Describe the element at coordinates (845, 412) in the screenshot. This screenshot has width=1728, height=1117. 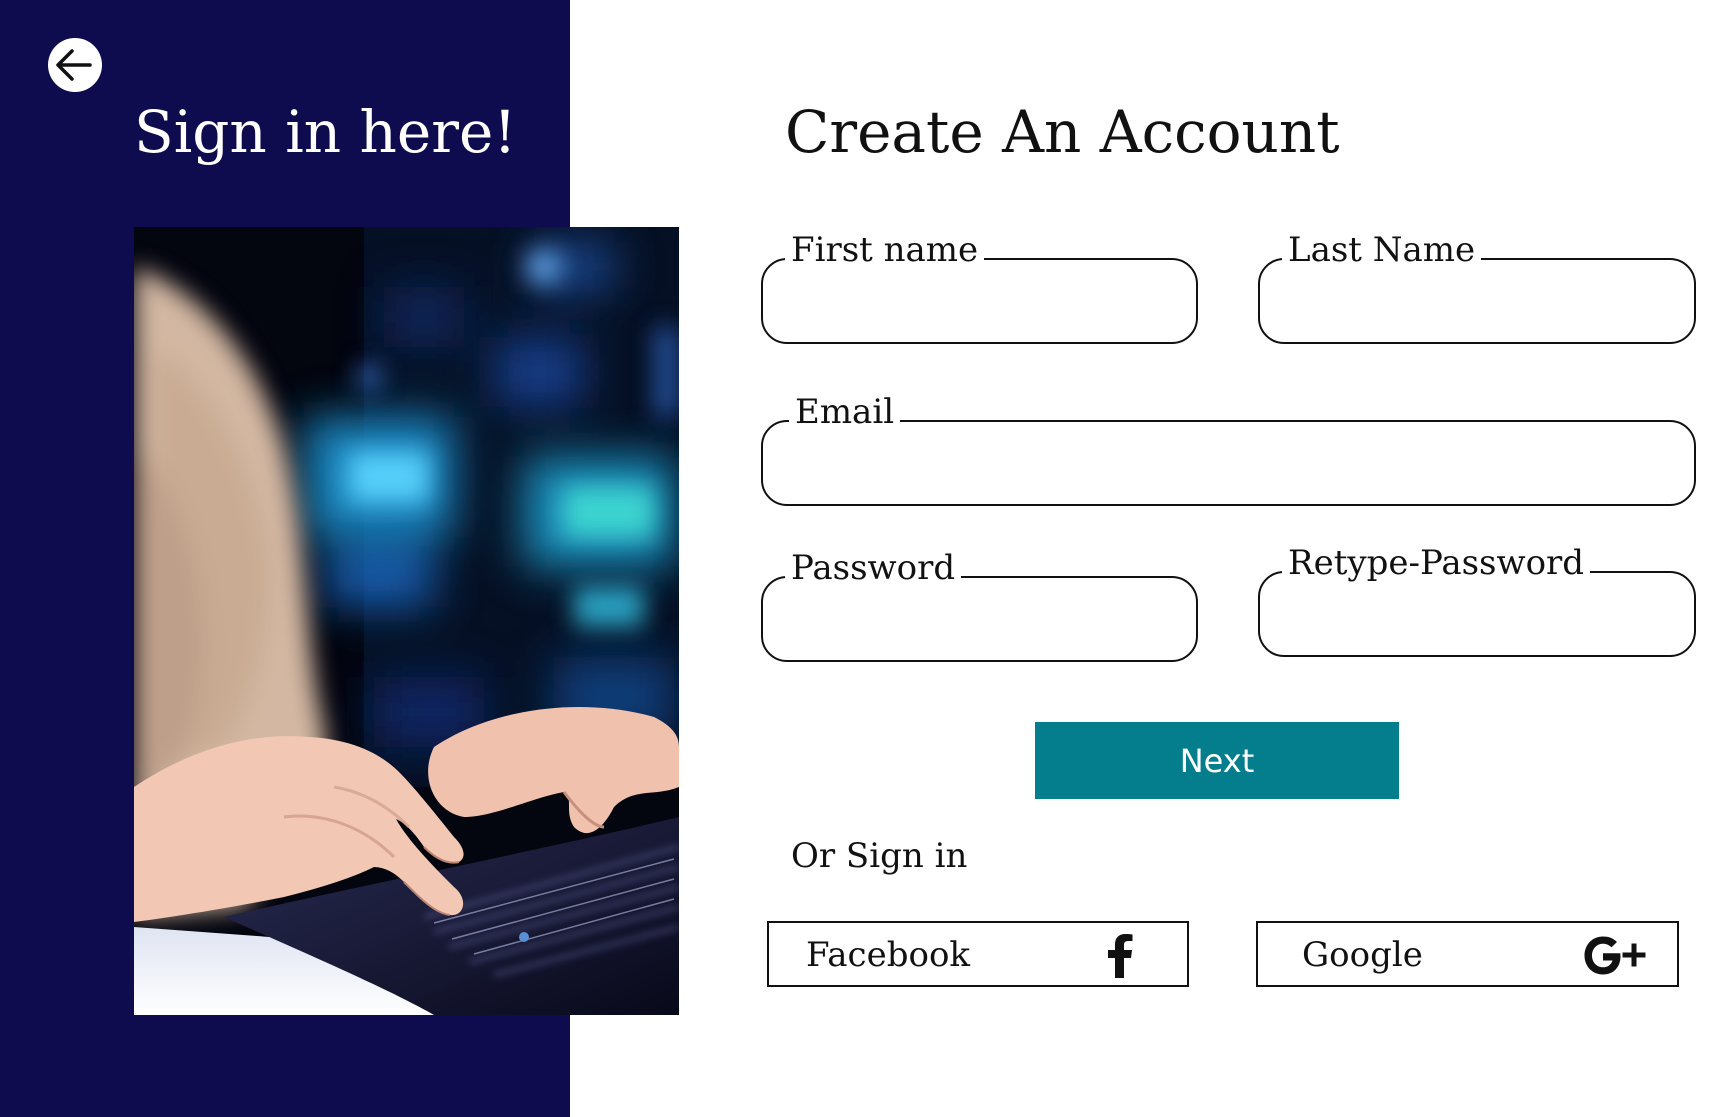
I see `email-label: Email` at that location.